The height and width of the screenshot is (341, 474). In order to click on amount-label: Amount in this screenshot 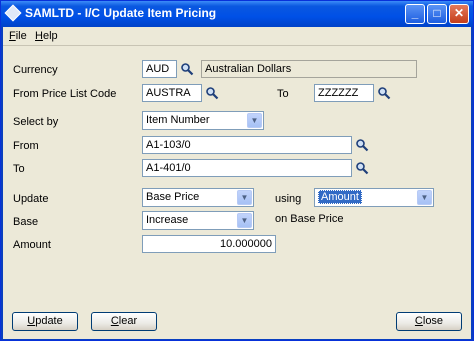, I will do `click(32, 245)`.